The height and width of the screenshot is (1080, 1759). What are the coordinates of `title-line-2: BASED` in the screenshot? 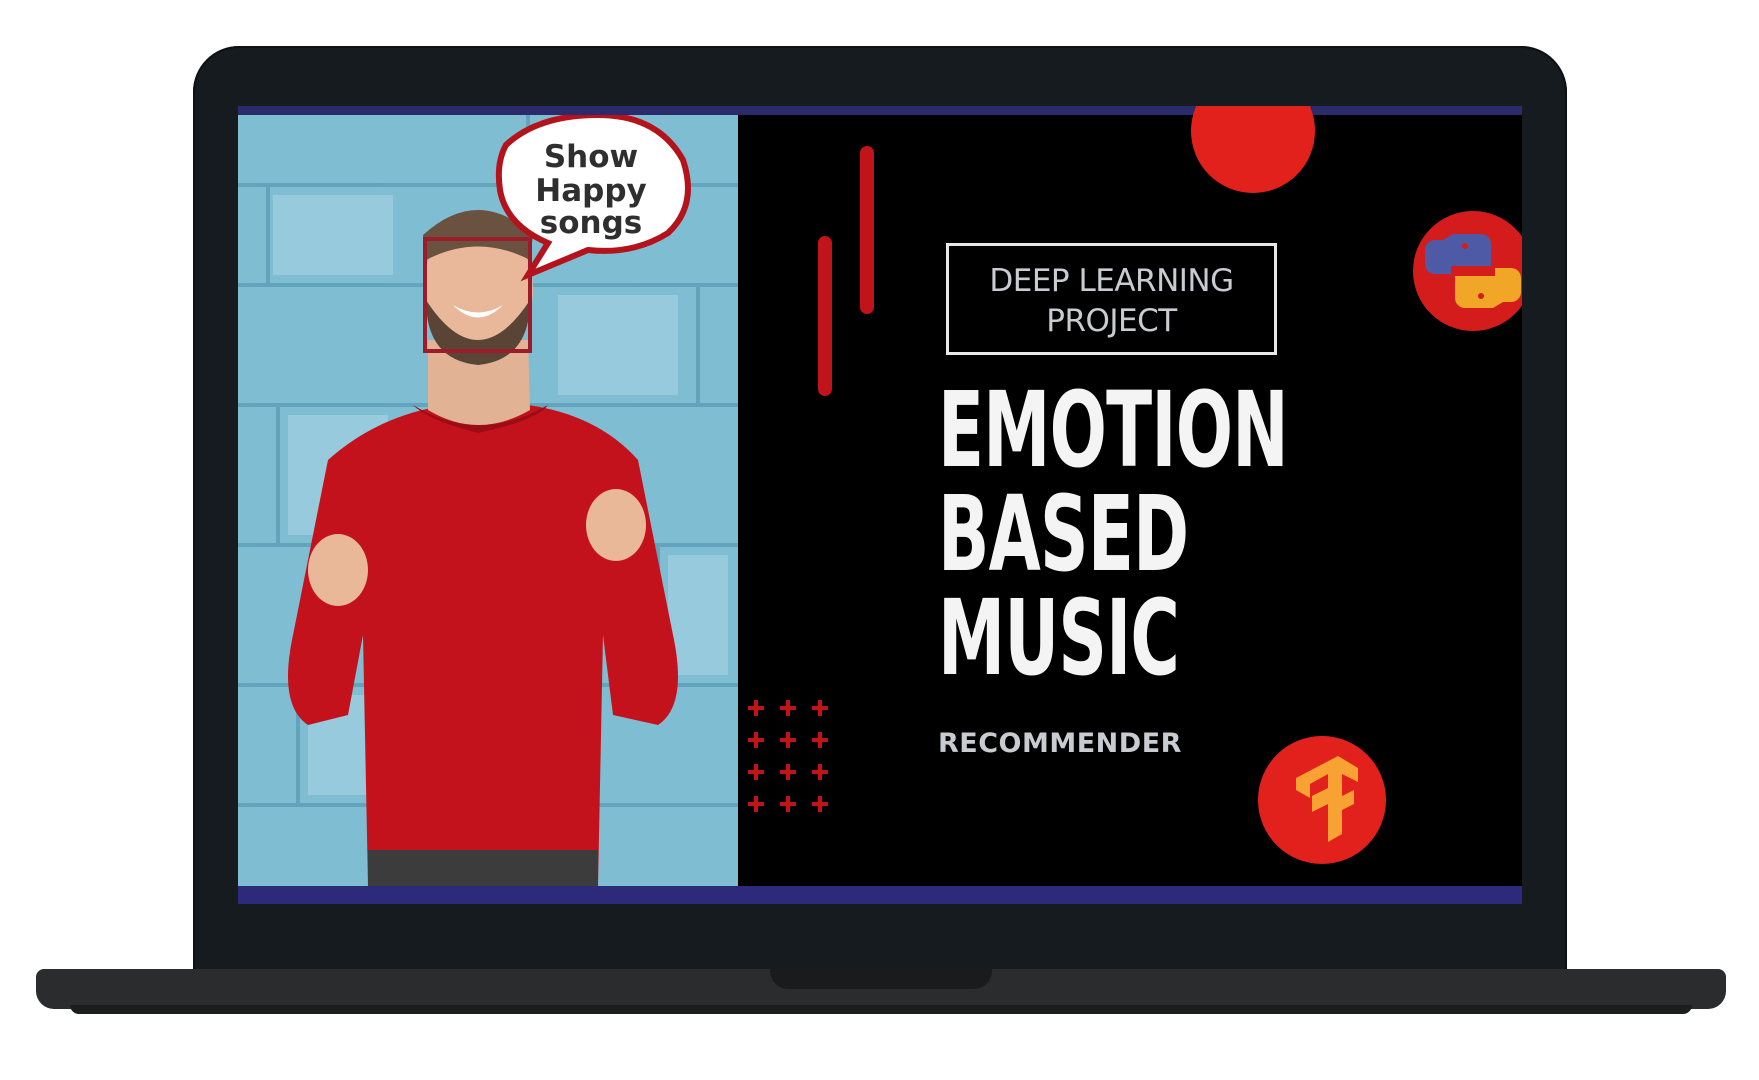 It's located at (1063, 534).